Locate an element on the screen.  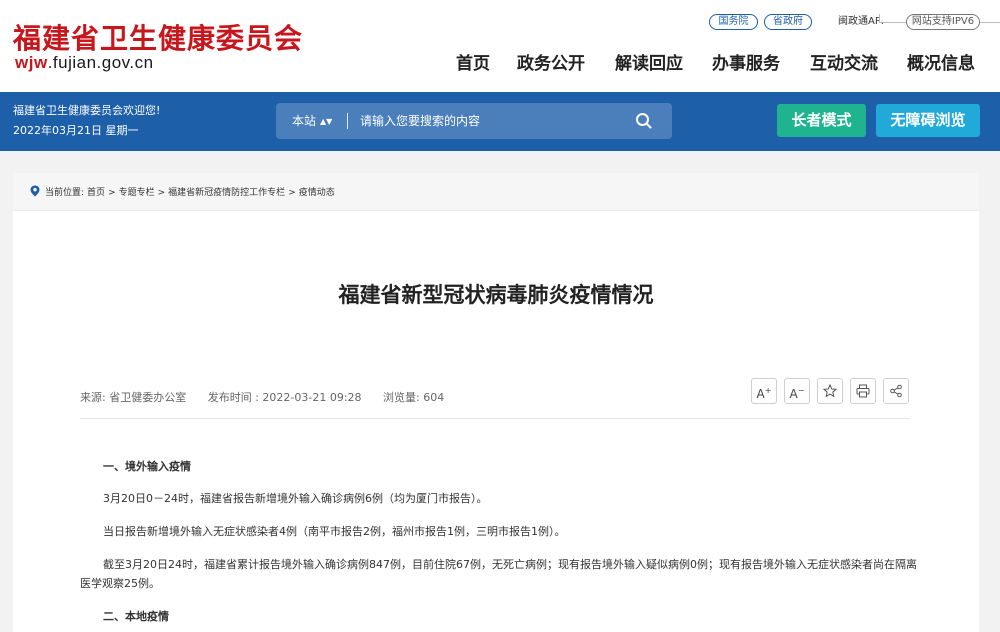
ipv6-badge: 网站支持IPV6 is located at coordinates (943, 22).